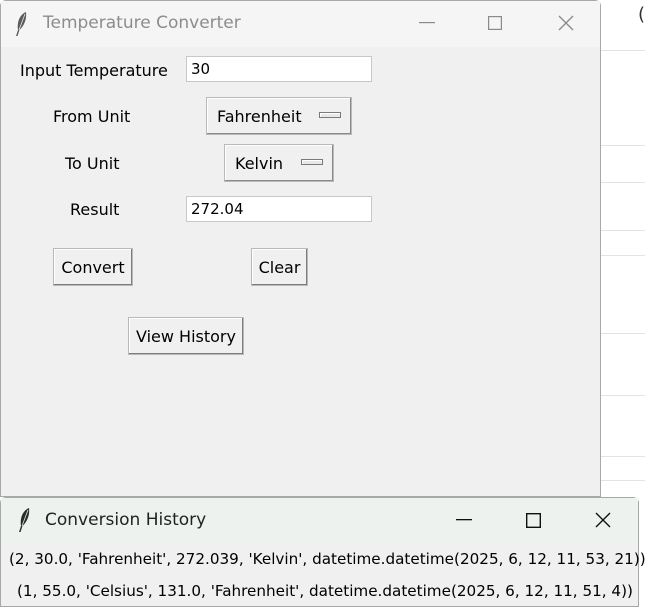 Image resolution: width=645 pixels, height=607 pixels. I want to click on titlebar: Temperature Converter, so click(300, 24).